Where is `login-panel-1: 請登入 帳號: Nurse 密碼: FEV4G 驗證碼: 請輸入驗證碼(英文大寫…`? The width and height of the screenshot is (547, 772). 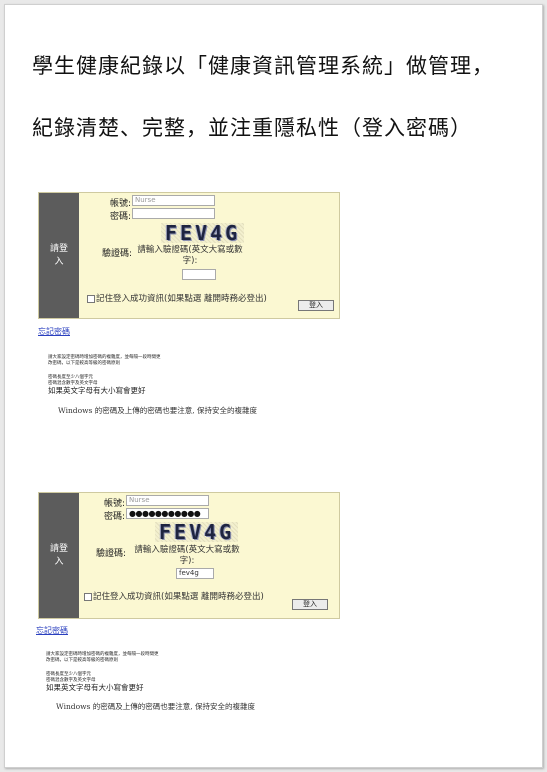
login-panel-1: 請登入 帳號: Nurse 密碼: FEV4G 驗證碼: 請輸入驗證碼(英文大寫… is located at coordinates (189, 255).